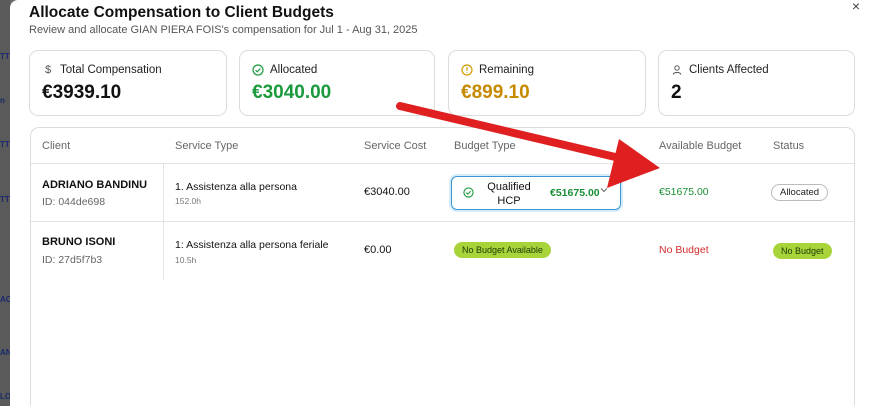 This screenshot has height=406, width=874. Describe the element at coordinates (547, 83) in the screenshot. I see `remaining-card: Remaining €899.10` at that location.